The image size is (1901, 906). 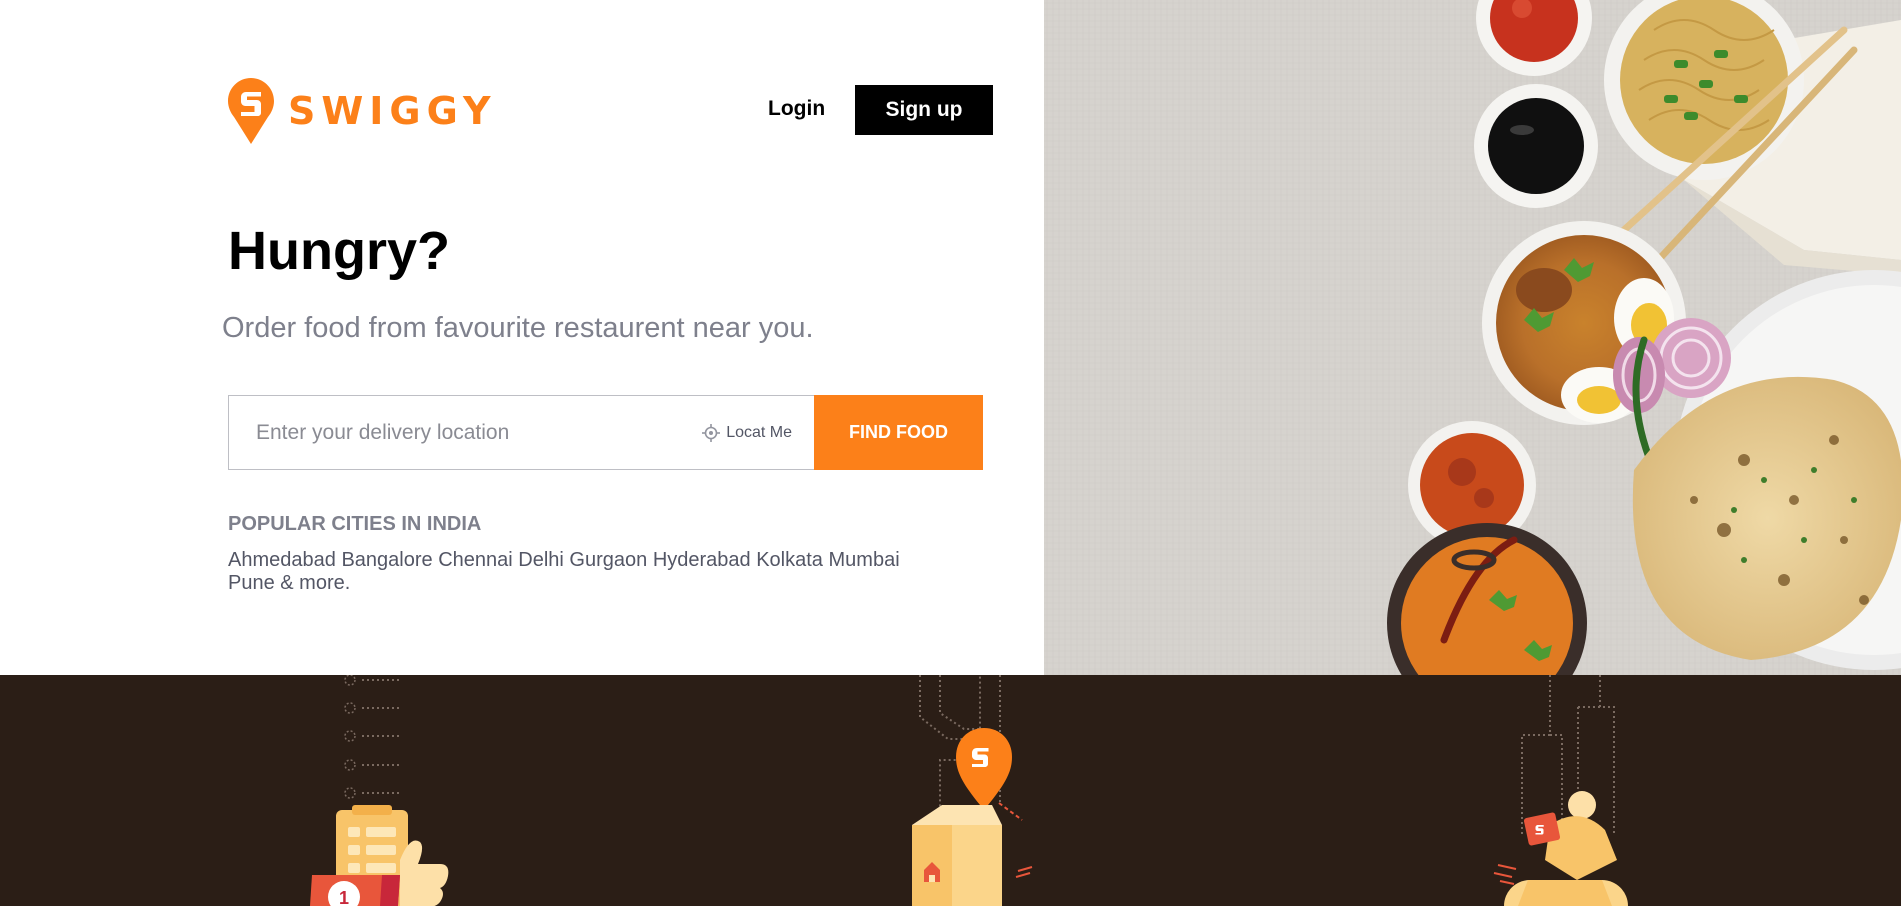 What do you see at coordinates (282, 560) in the screenshot?
I see `city-link-ahmedabad: Ahmedabad` at bounding box center [282, 560].